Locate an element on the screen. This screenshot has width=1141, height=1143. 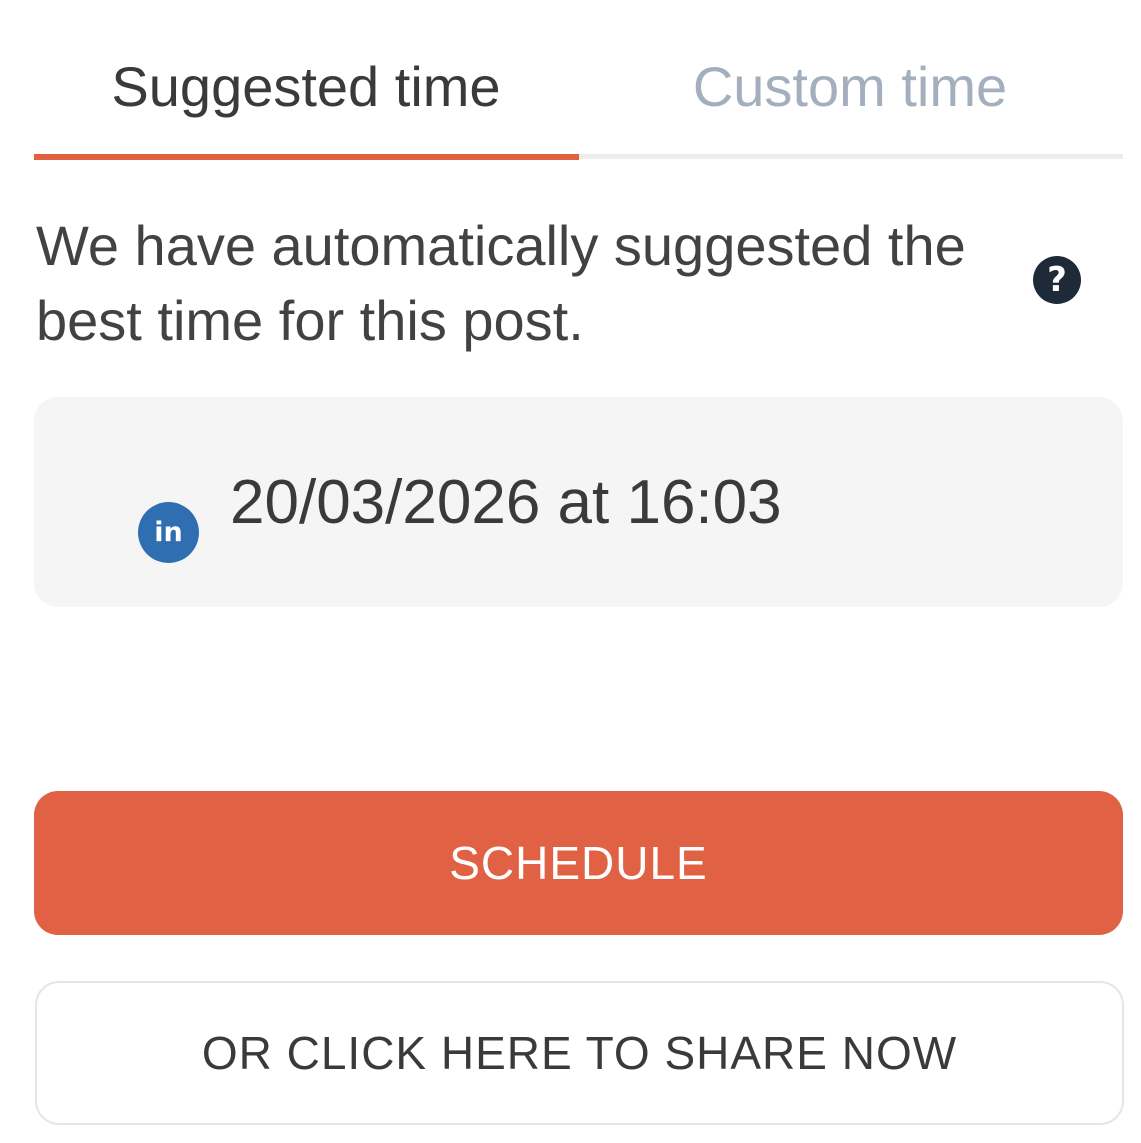
linkedin-icon: in is located at coordinates (168, 532).